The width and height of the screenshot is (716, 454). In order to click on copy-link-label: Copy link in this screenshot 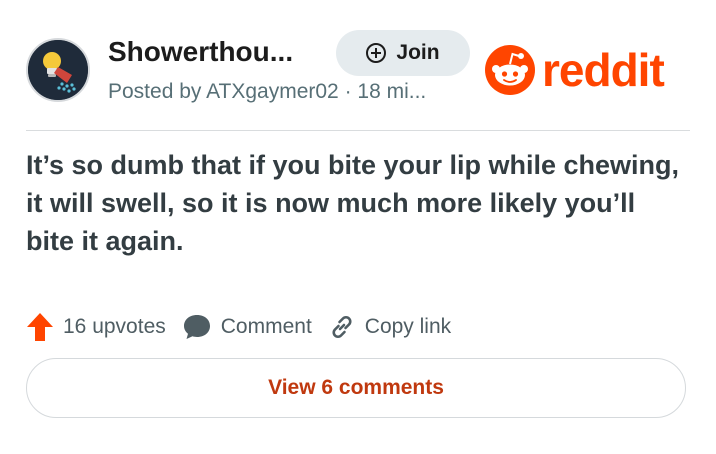, I will do `click(408, 326)`.